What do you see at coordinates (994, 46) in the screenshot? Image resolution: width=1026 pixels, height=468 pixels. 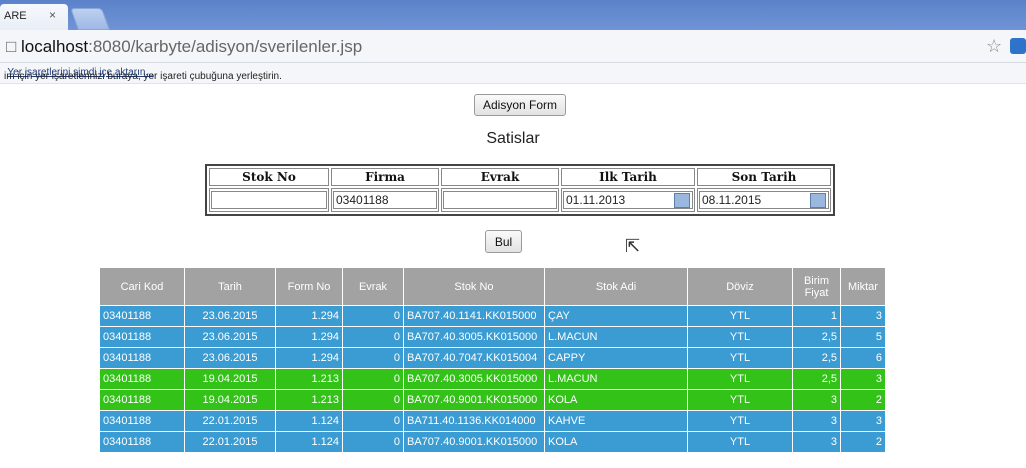 I see `bookmark-star-icon: ☆` at bounding box center [994, 46].